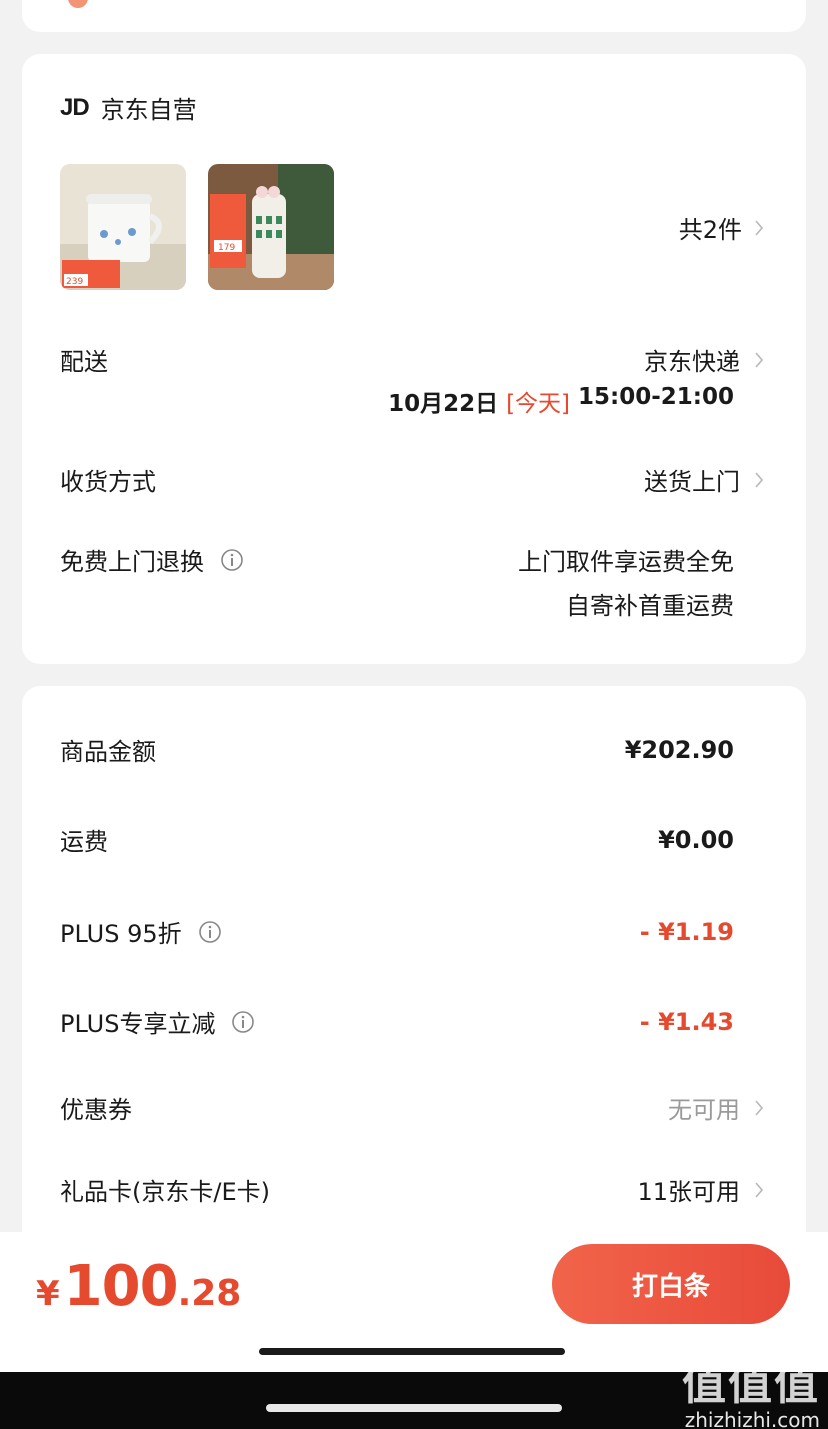 The width and height of the screenshot is (828, 1429). I want to click on receive-method-label: 收货方式, so click(108, 482).